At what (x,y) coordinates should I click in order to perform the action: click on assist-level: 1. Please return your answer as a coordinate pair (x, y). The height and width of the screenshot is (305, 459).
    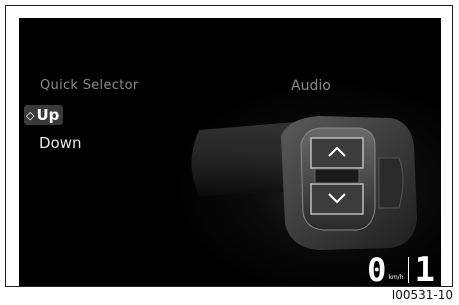
    Looking at the image, I should click on (424, 268).